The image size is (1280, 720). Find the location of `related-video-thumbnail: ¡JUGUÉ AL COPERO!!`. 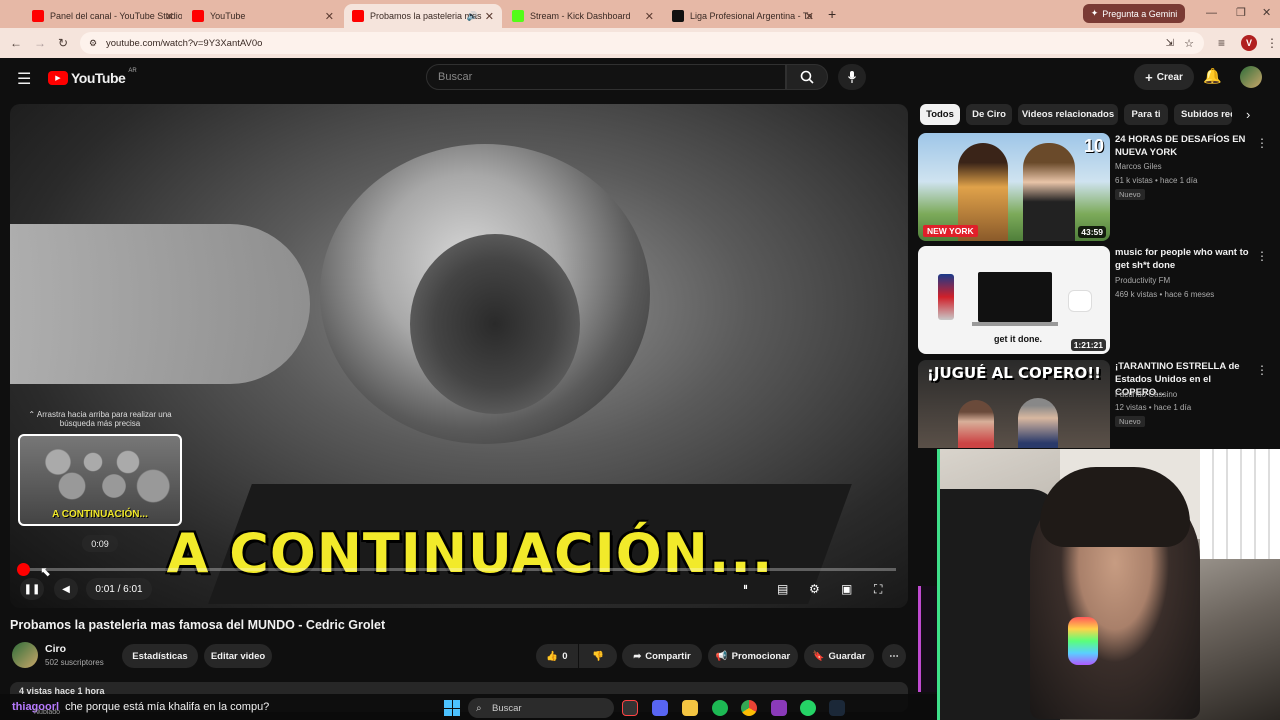

related-video-thumbnail: ¡JUGUÉ AL COPERO!! is located at coordinates (1014, 404).